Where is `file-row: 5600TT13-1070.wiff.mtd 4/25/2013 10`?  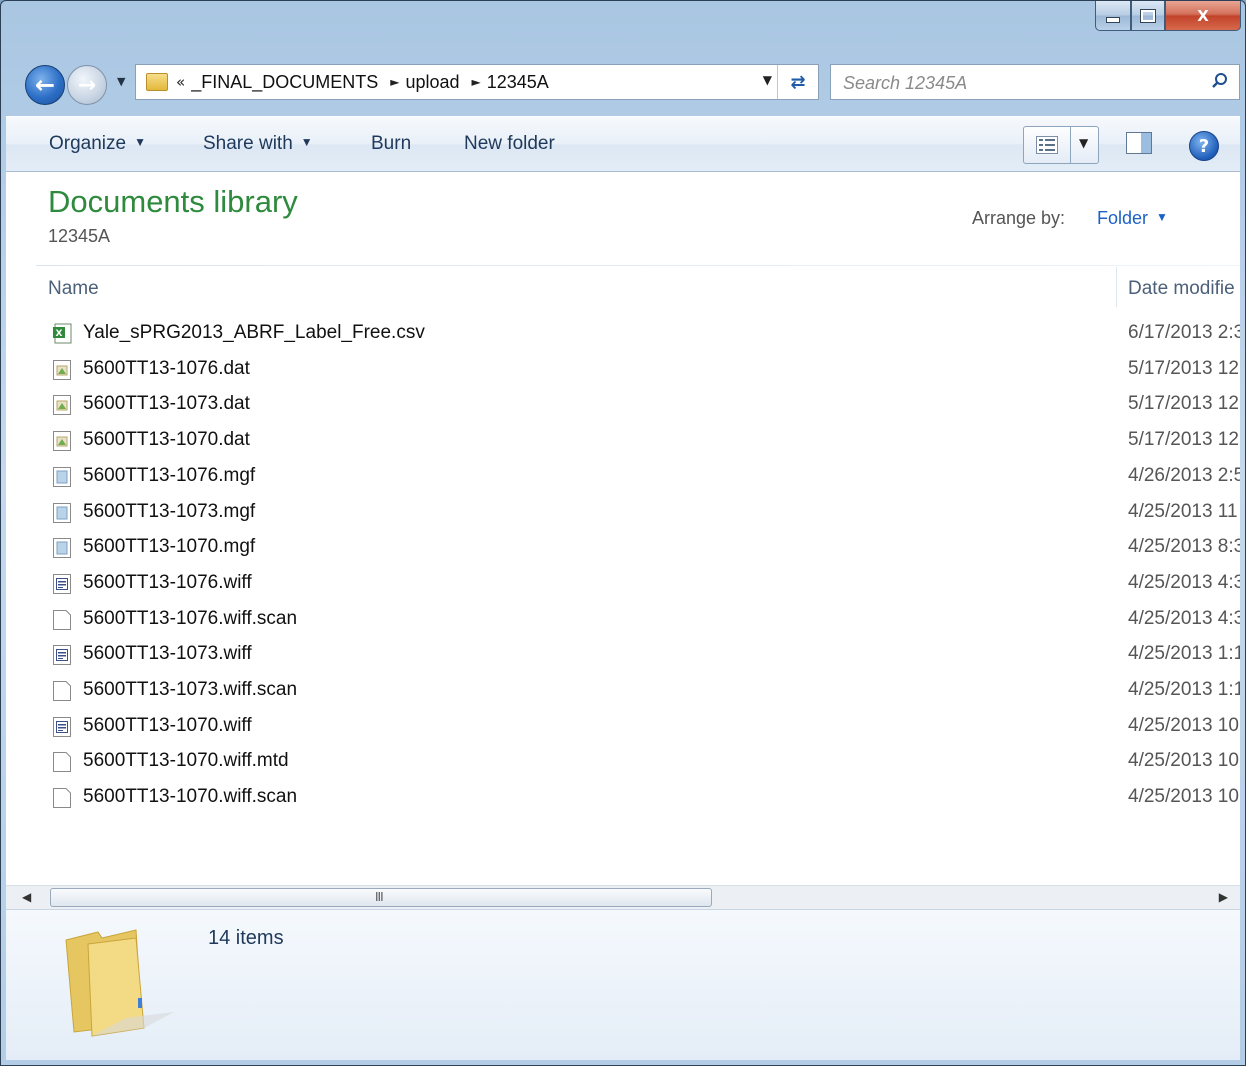
file-row: 5600TT13-1070.wiff.mtd 4/25/2013 10 is located at coordinates (643, 762).